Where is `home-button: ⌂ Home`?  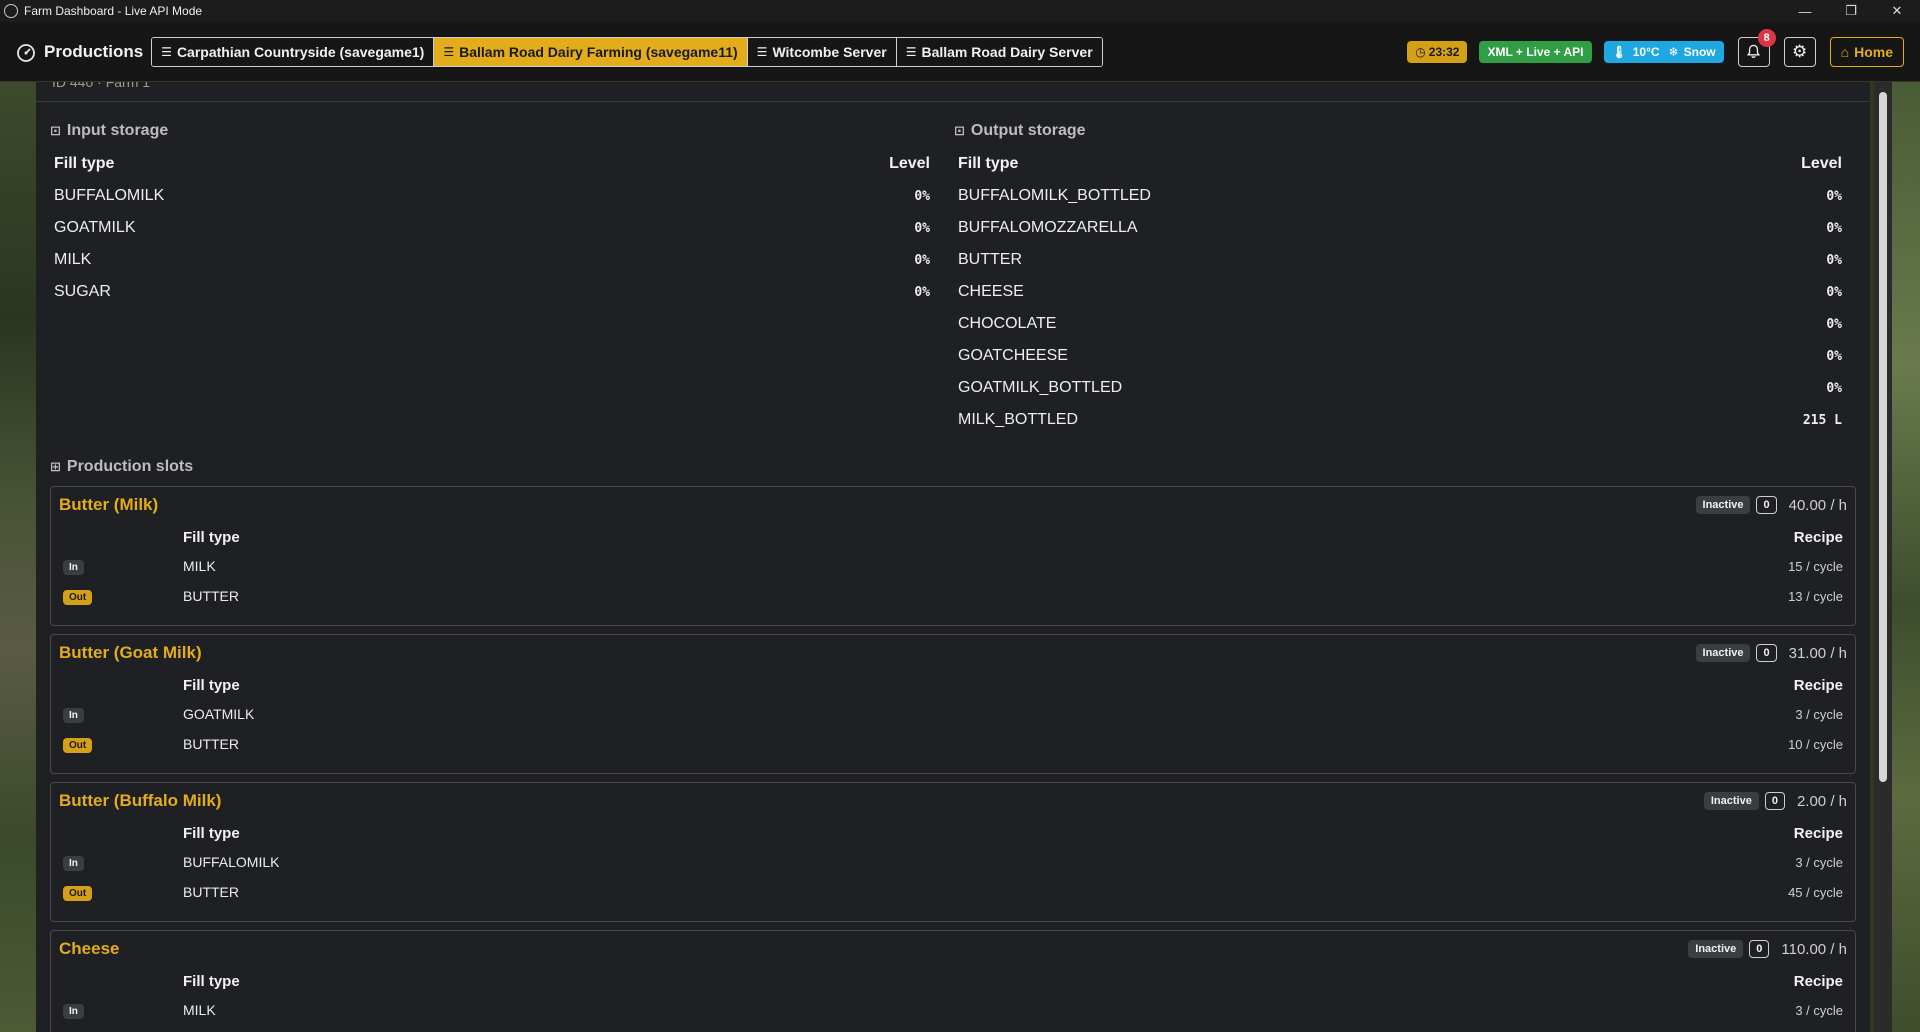
home-button: ⌂ Home is located at coordinates (1866, 51).